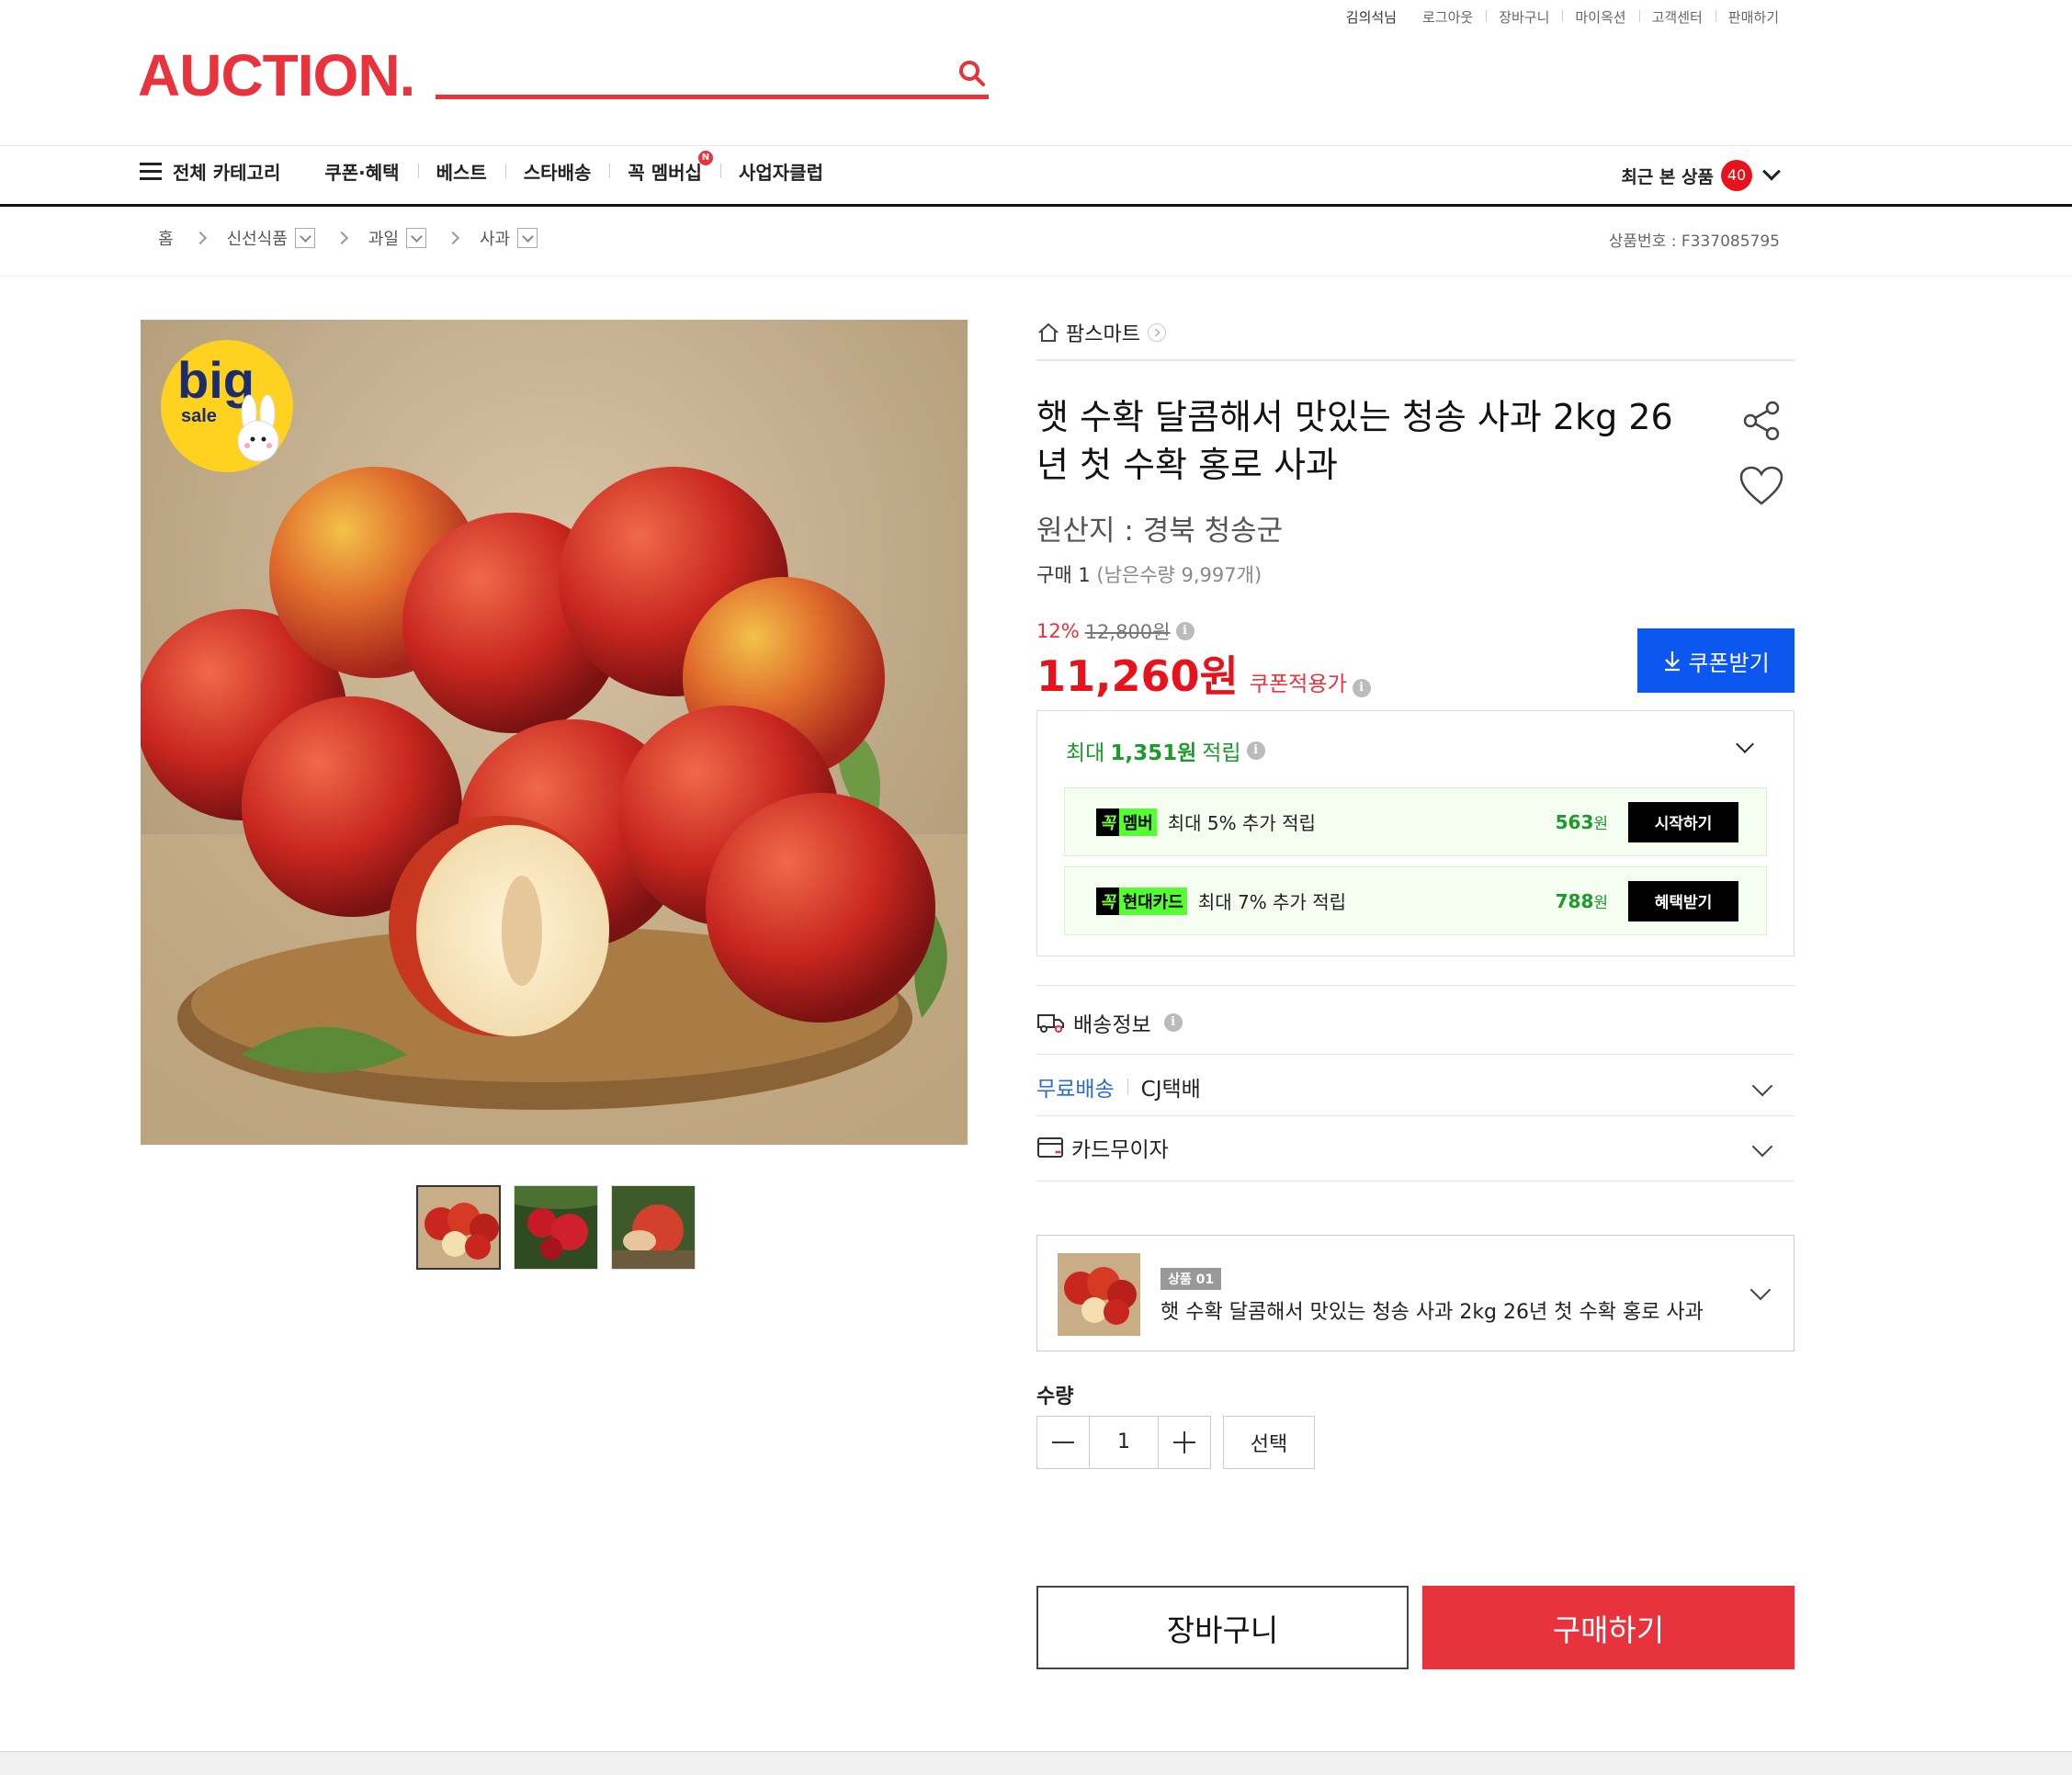  I want to click on points-prefix: 최대, so click(1085, 753).